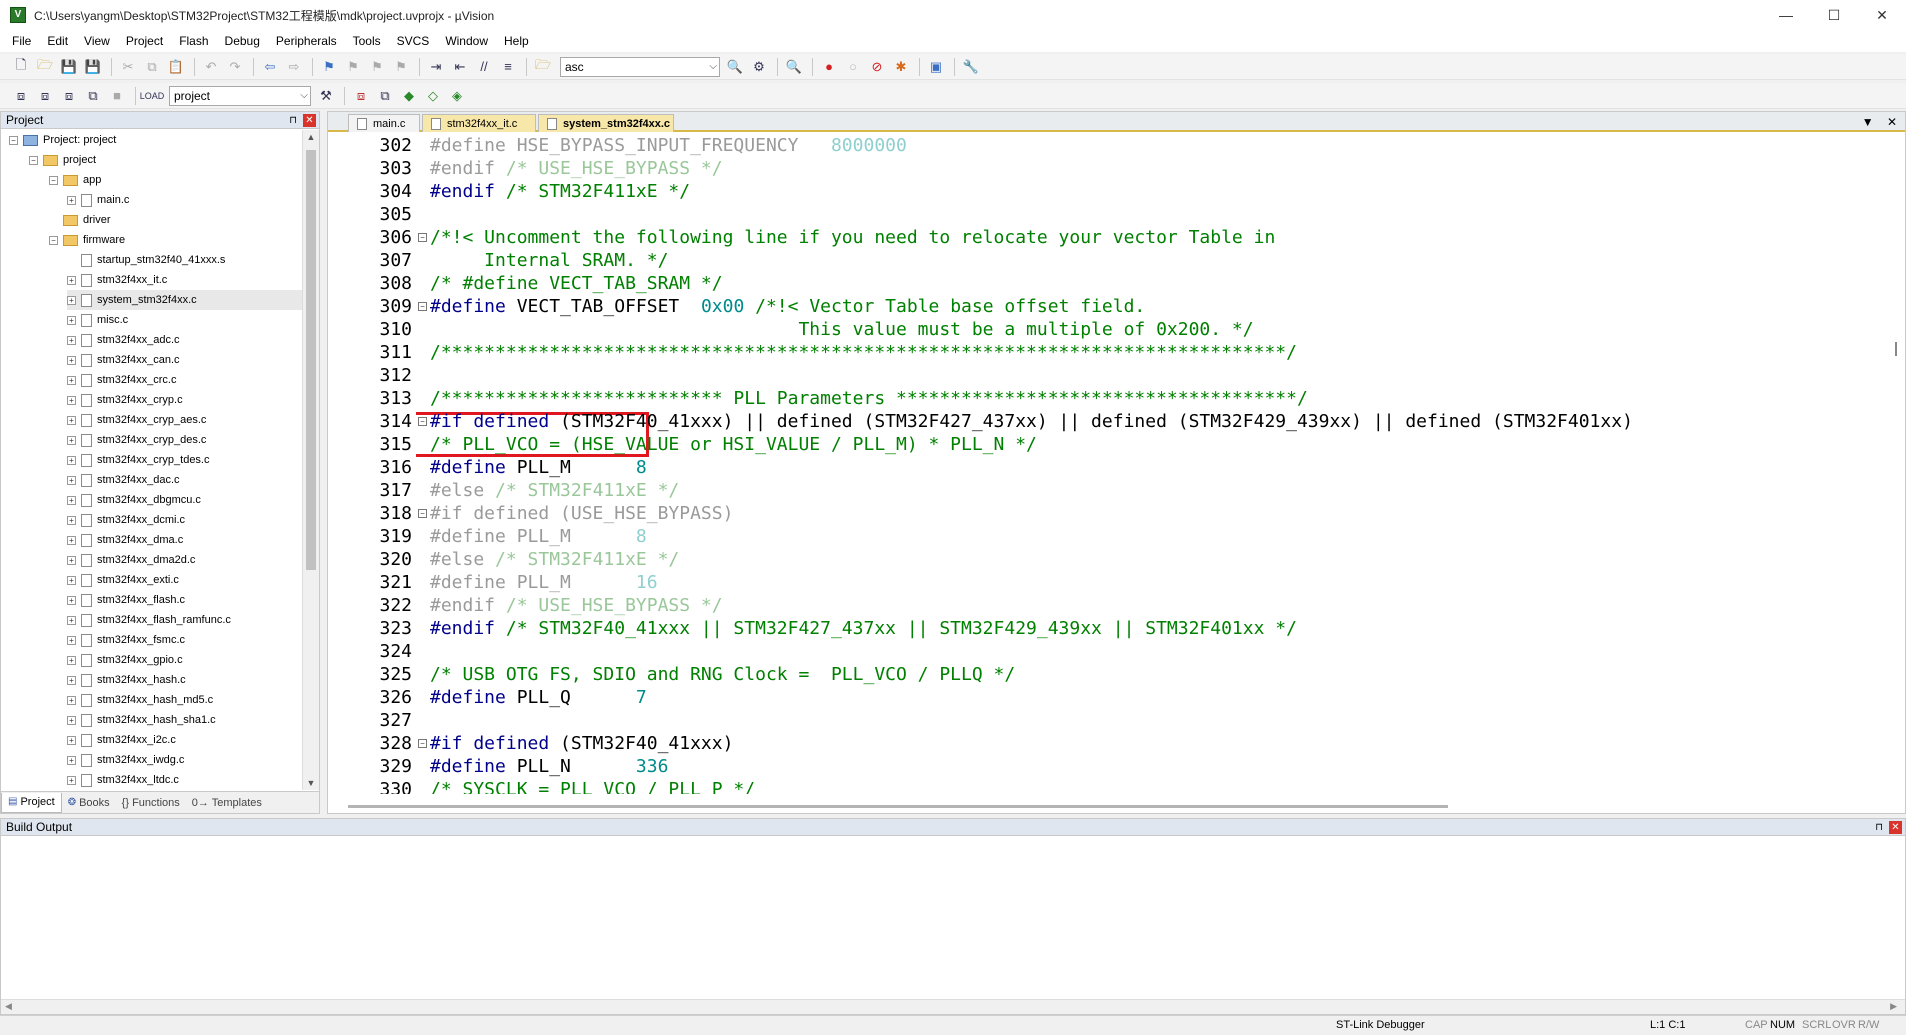 The height and width of the screenshot is (1035, 1906). I want to click on menu-file: File, so click(21, 41).